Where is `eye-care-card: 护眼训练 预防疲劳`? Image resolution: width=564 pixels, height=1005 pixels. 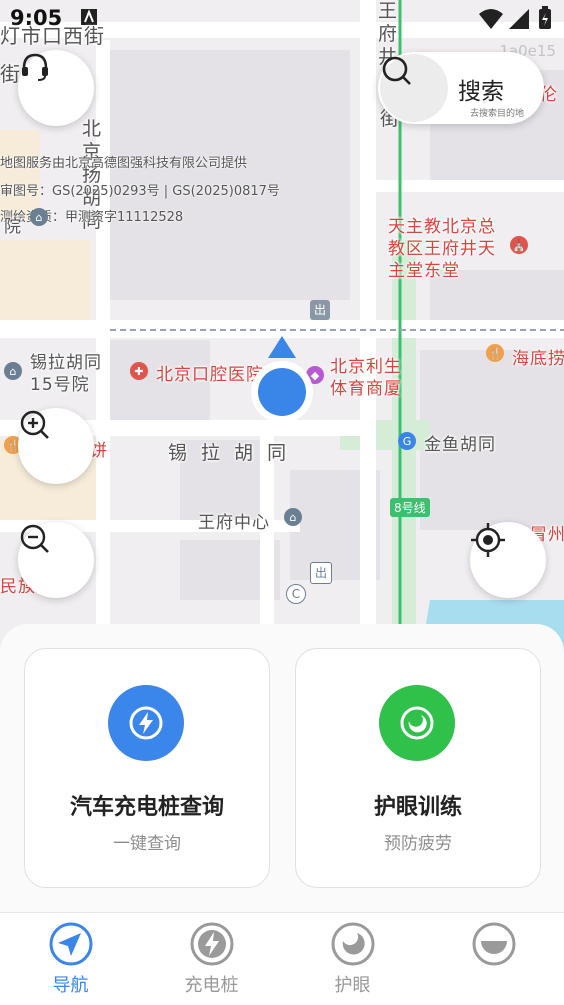 eye-care-card: 护眼训练 预防疲劳 is located at coordinates (418, 768).